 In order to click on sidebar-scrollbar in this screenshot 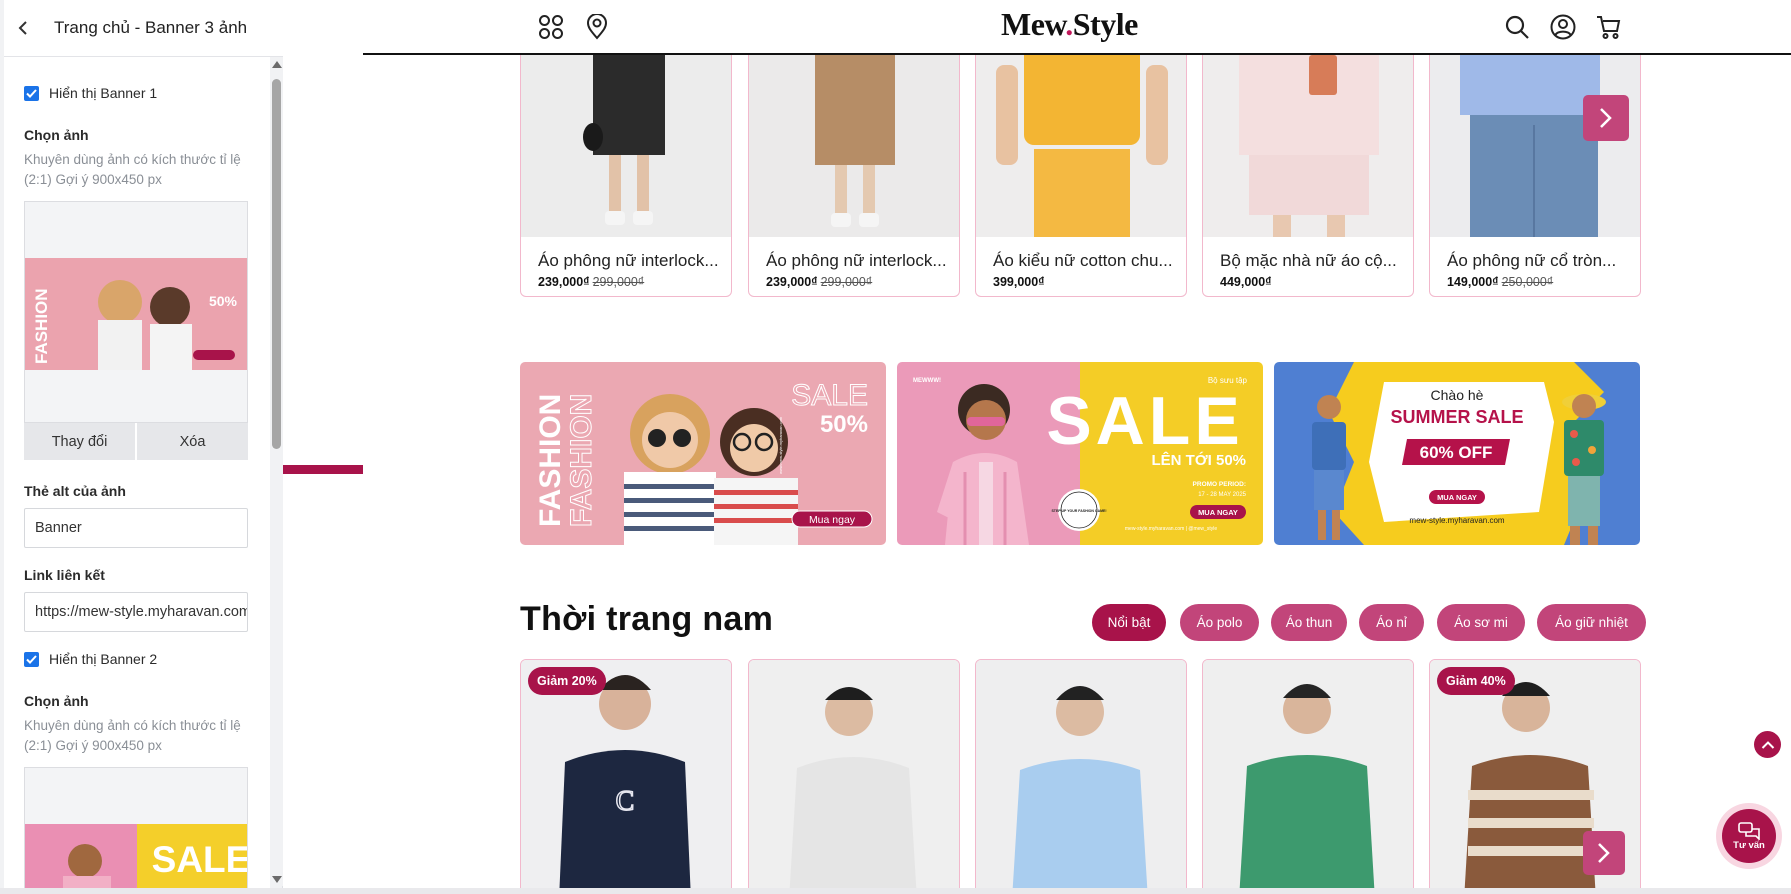, I will do `click(276, 471)`.